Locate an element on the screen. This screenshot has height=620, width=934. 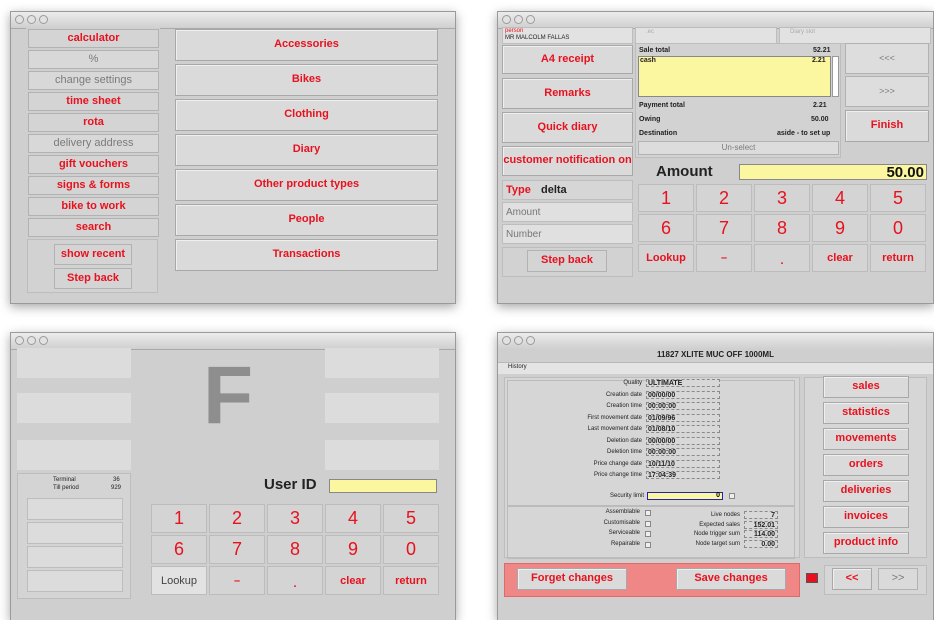
forget-changes-button: Forget changes is located at coordinates (572, 579).